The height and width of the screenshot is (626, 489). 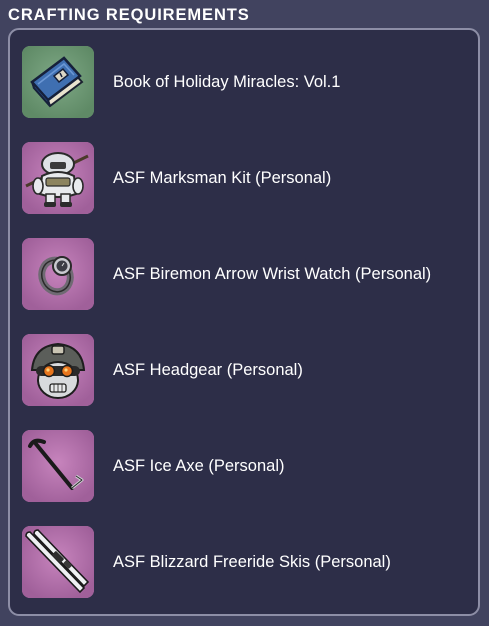 I want to click on ice-axe-icon, so click(x=58, y=466).